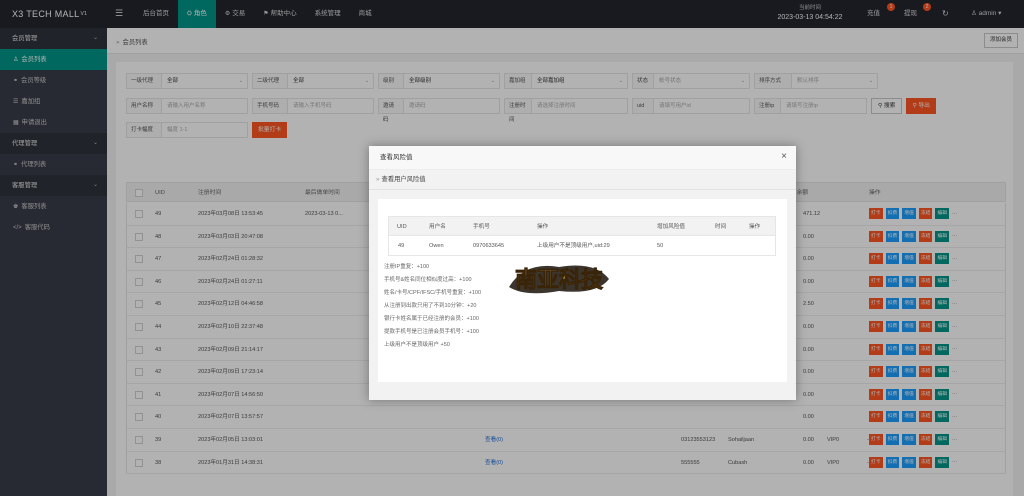  What do you see at coordinates (582, 180) in the screenshot?
I see `modal-subtitle-bar: » 查看用户风险值` at bounding box center [582, 180].